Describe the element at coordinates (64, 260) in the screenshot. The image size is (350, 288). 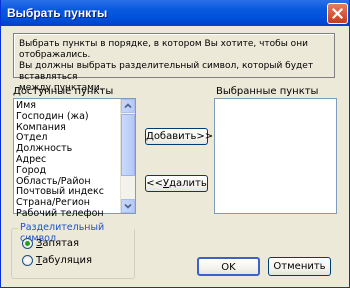
I see `radio-tab-label: Табуляция` at that location.